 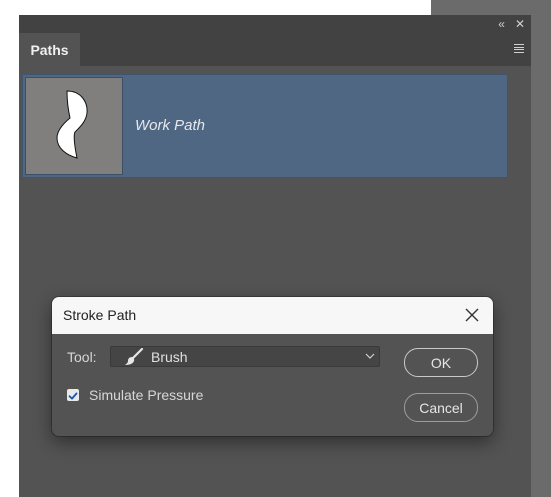 I want to click on cancel-button: Cancel, so click(x=441, y=407).